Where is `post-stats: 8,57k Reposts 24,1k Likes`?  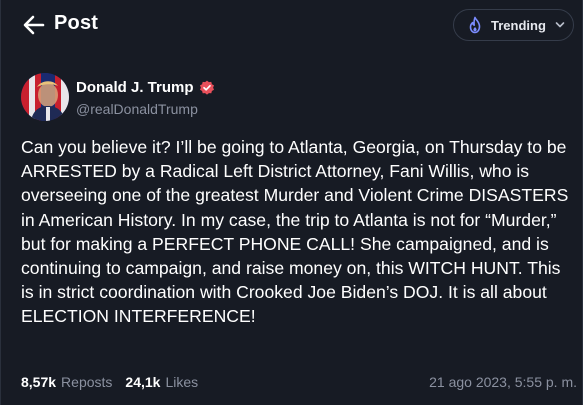 post-stats: 8,57k Reposts 24,1k Likes is located at coordinates (116, 382).